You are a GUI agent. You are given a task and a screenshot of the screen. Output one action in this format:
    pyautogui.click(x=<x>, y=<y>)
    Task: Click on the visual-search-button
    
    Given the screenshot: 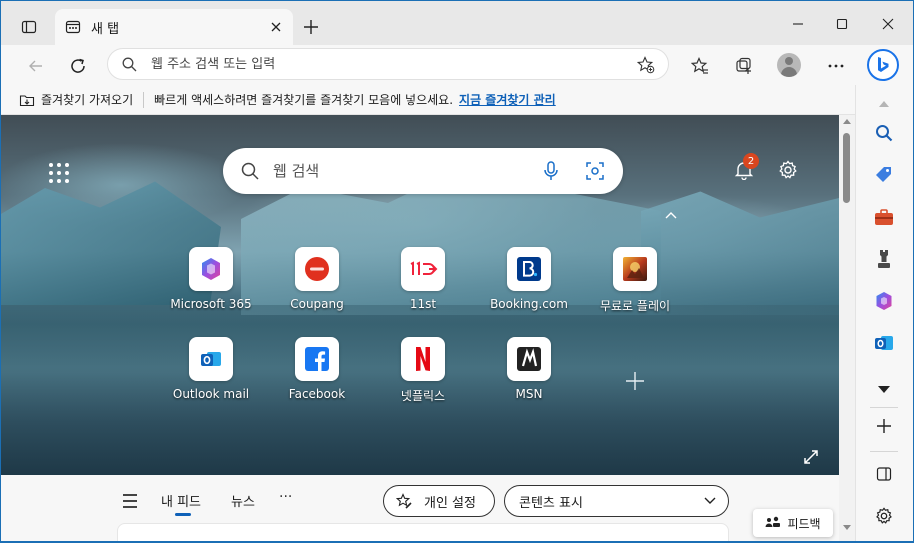 What is the action you would take?
    pyautogui.click(x=595, y=171)
    